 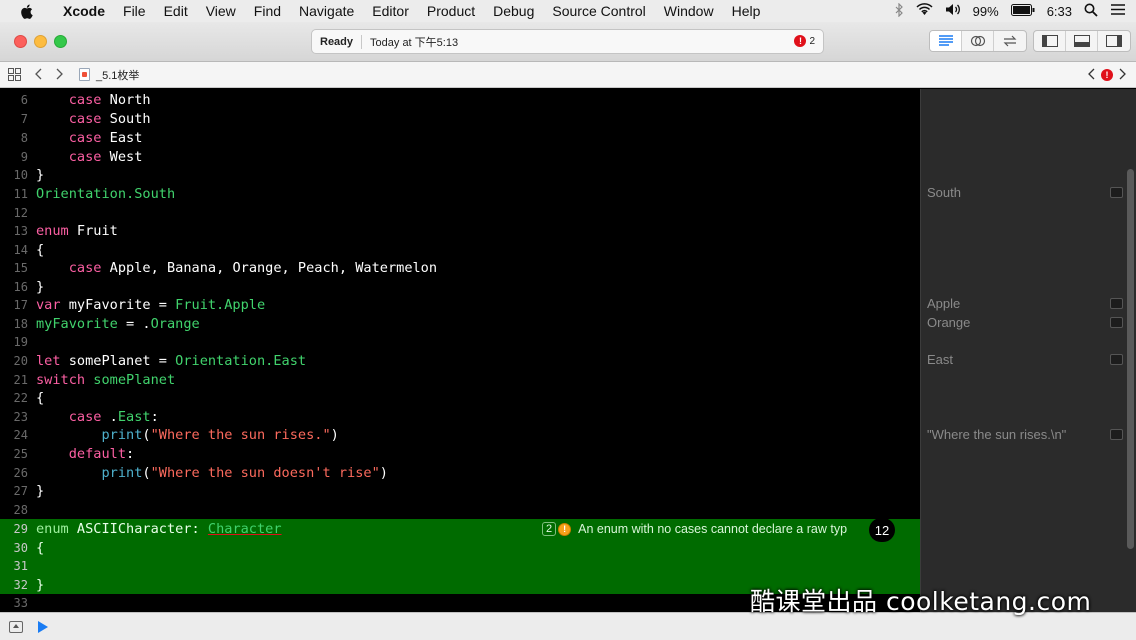 I want to click on code-line: 12, so click(x=460, y=212).